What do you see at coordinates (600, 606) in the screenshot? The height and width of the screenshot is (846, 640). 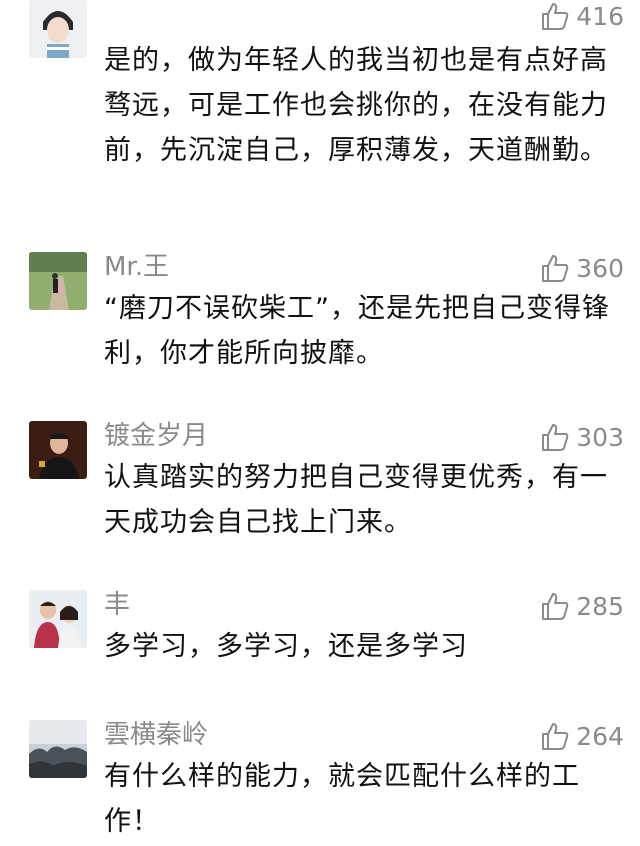 I see `like-count: 285` at bounding box center [600, 606].